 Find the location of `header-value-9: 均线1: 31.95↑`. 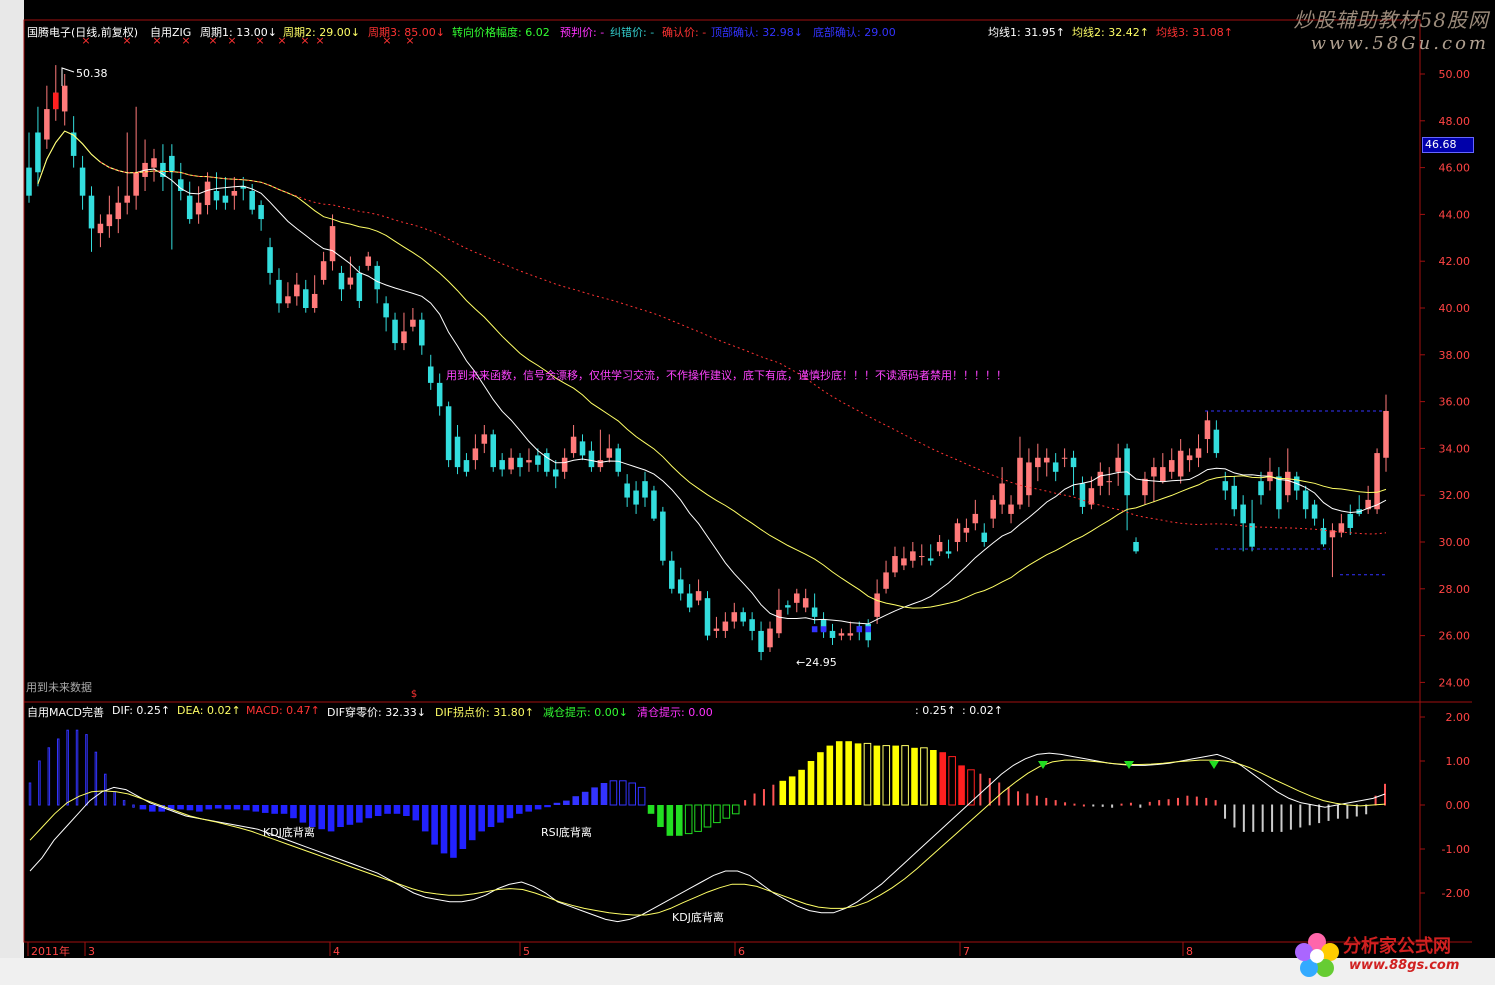

header-value-9: 均线1: 31.95↑ is located at coordinates (1026, 32).